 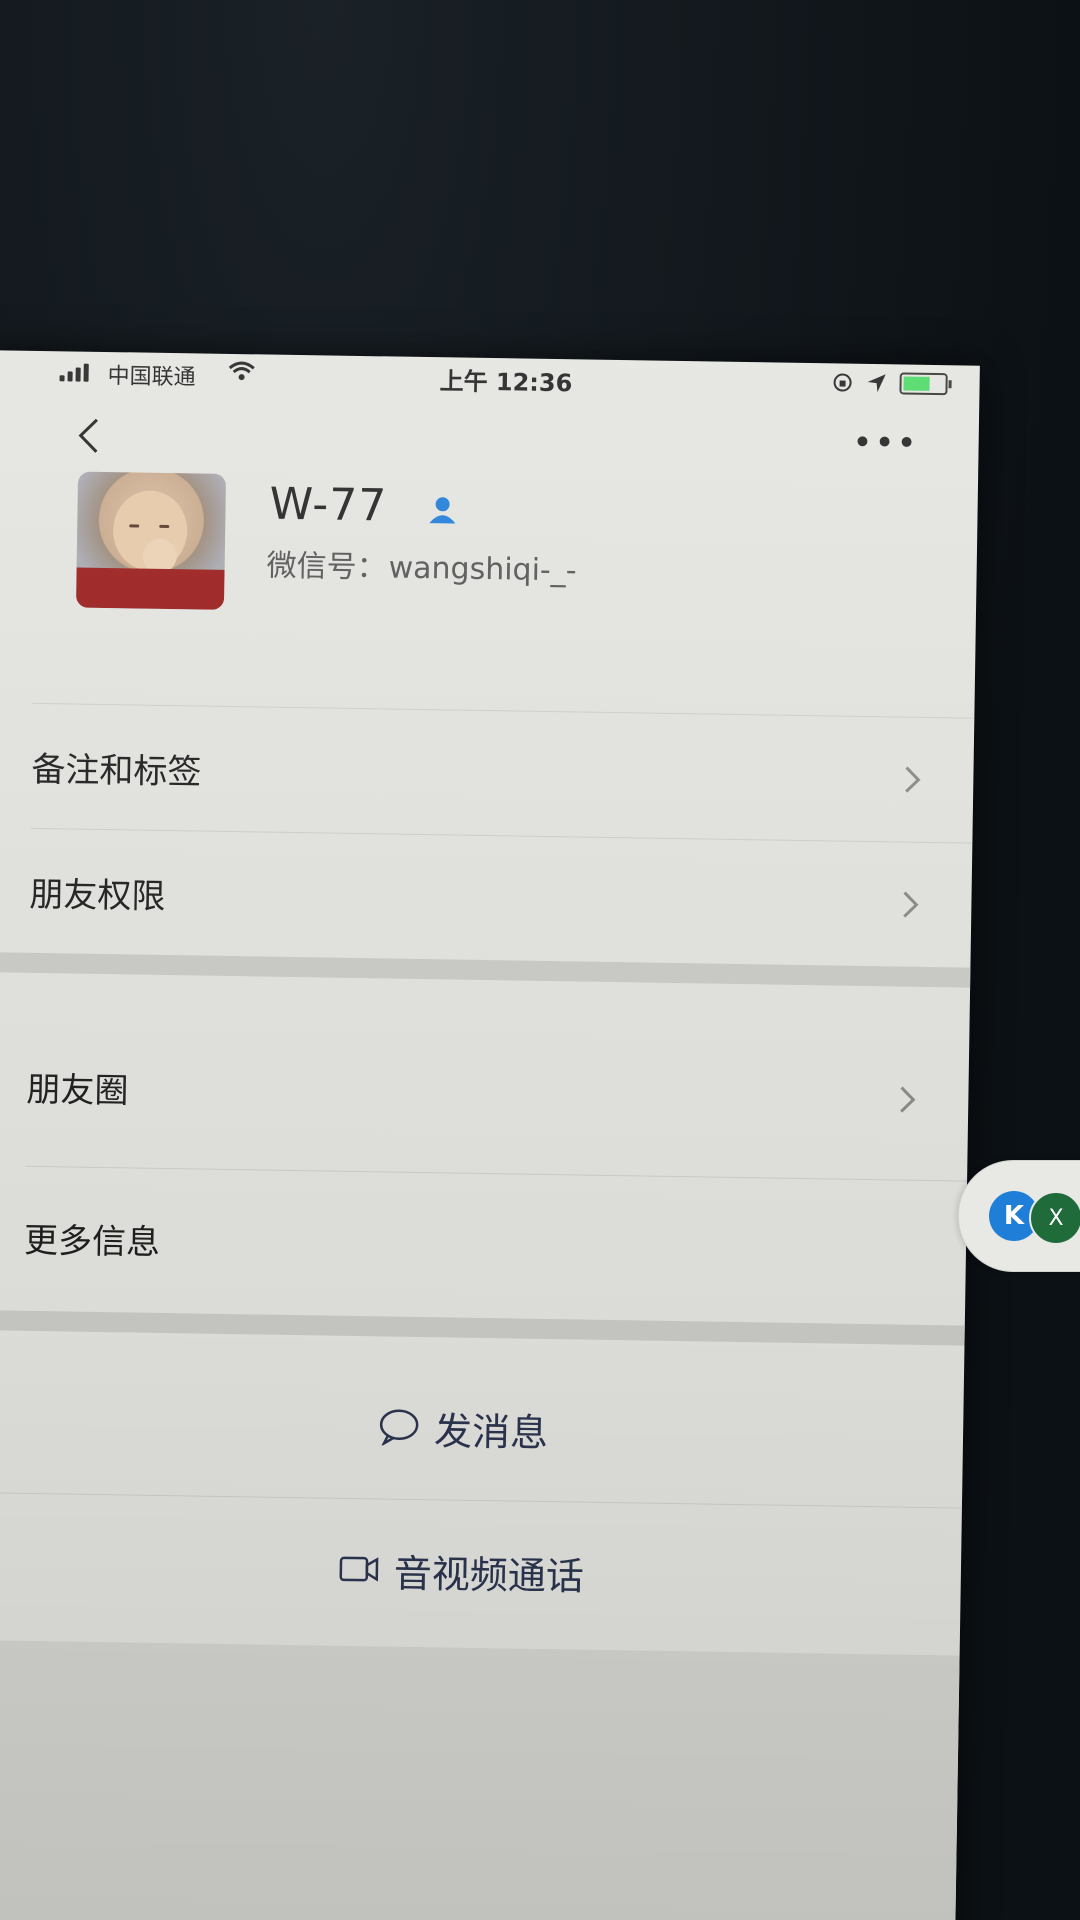 What do you see at coordinates (399, 1428) in the screenshot?
I see `chat-bubble-icon` at bounding box center [399, 1428].